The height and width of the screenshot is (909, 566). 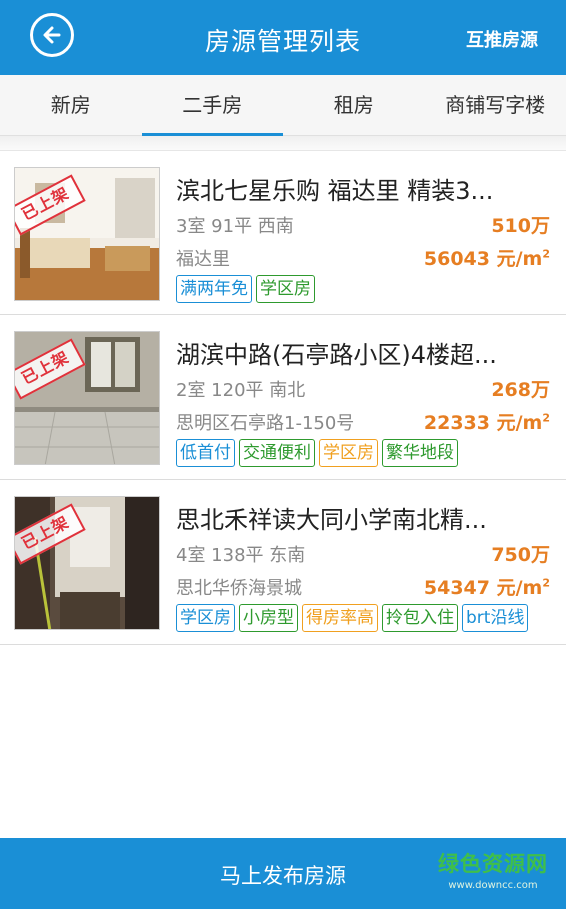 I want to click on tab-second-hand: 二手房, so click(x=212, y=105).